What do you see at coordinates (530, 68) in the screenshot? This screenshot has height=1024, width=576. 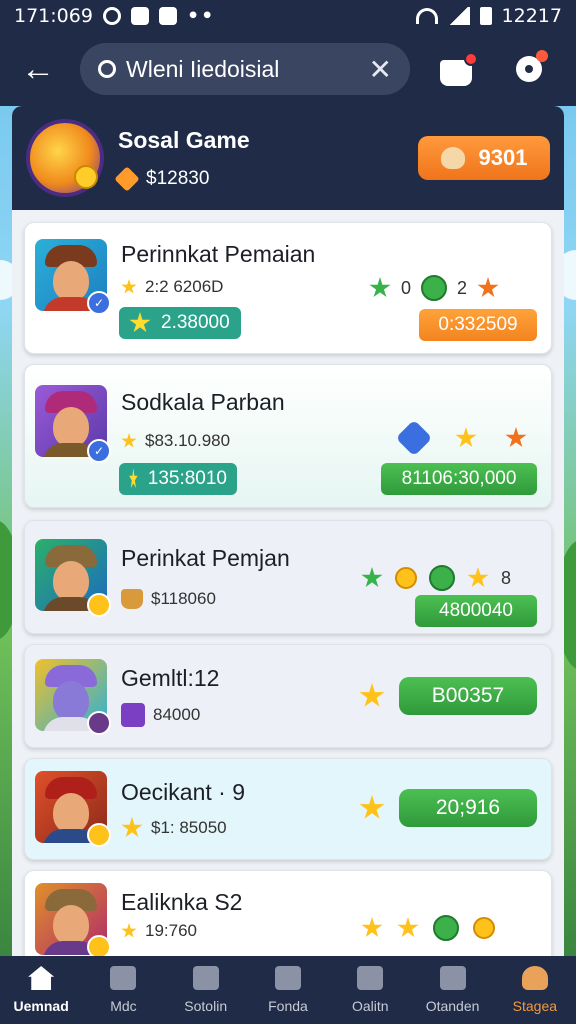 I see `settings-button` at bounding box center [530, 68].